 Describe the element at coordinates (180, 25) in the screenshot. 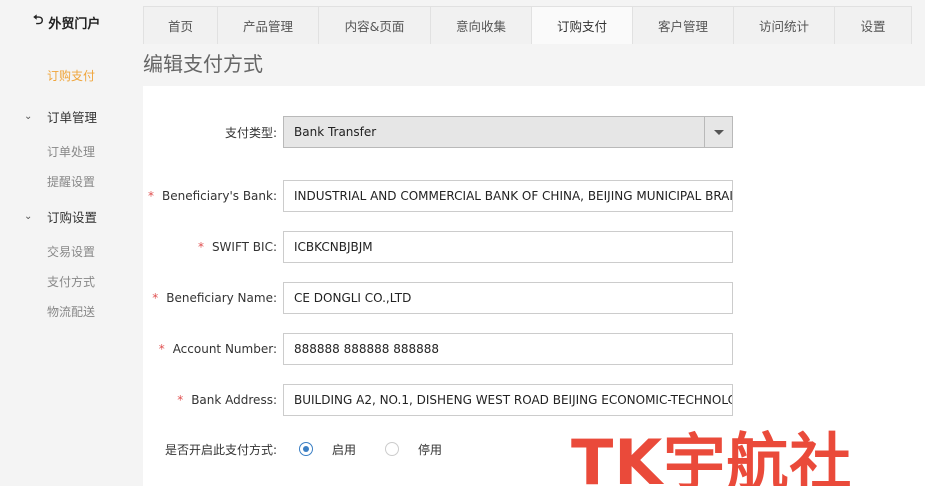

I see `tab-home: 首页` at that location.